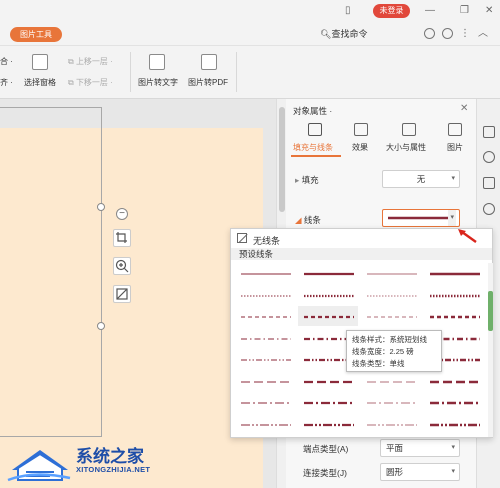  I want to click on combine-dropdown: 合 ·, so click(6, 61).